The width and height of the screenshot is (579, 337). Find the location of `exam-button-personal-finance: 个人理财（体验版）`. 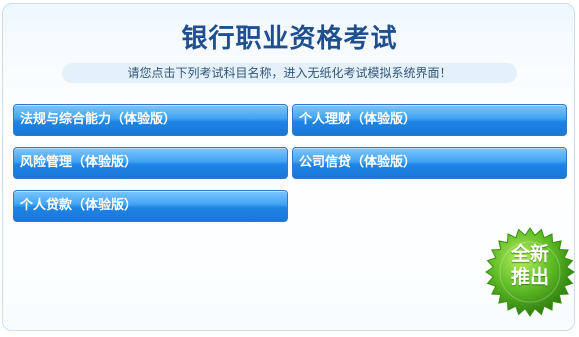

exam-button-personal-finance: 个人理财（体验版） is located at coordinates (429, 120).